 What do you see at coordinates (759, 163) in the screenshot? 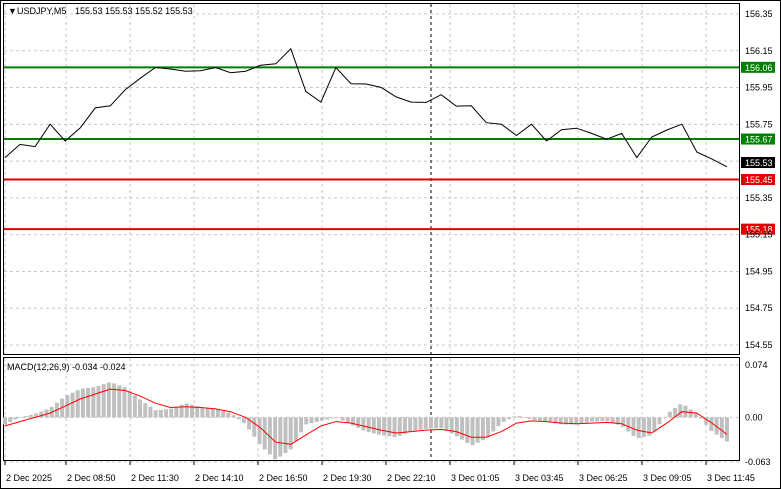
I see `current-price-label: 155.53` at bounding box center [759, 163].